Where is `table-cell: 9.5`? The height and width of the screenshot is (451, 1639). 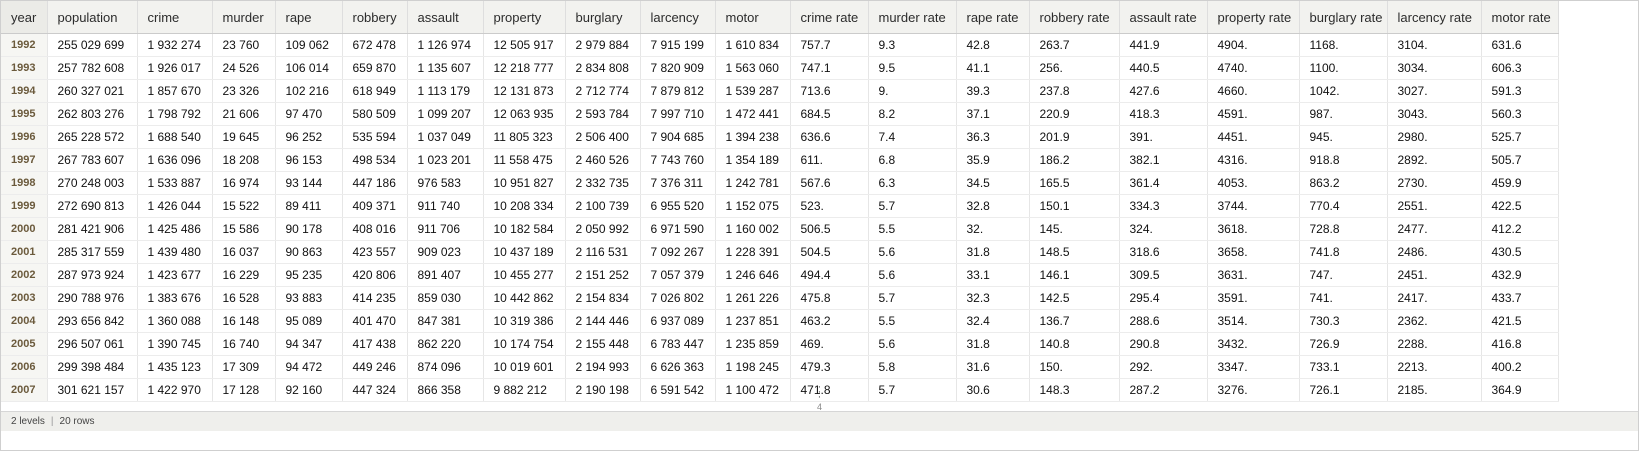
table-cell: 9.5 is located at coordinates (912, 68).